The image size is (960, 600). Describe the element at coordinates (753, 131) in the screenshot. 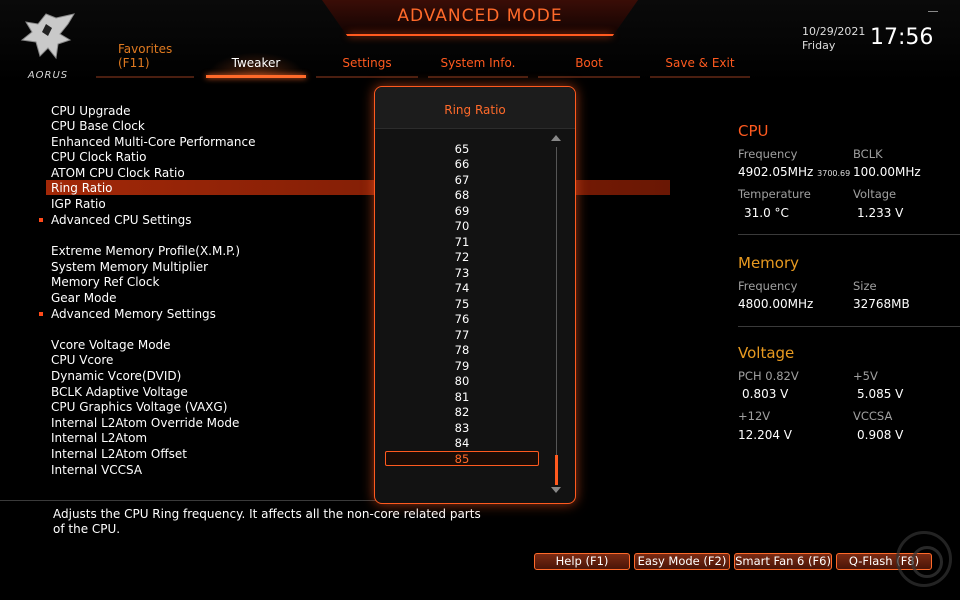

I see `cpu-section-title: CPU` at that location.